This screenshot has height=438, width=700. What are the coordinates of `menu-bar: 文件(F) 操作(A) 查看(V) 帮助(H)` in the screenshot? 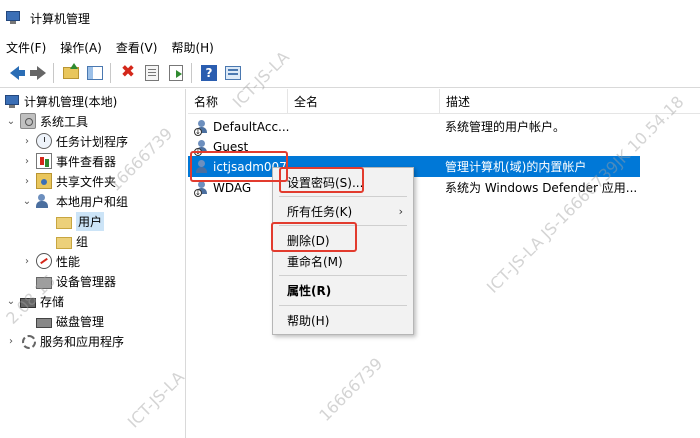 It's located at (350, 47).